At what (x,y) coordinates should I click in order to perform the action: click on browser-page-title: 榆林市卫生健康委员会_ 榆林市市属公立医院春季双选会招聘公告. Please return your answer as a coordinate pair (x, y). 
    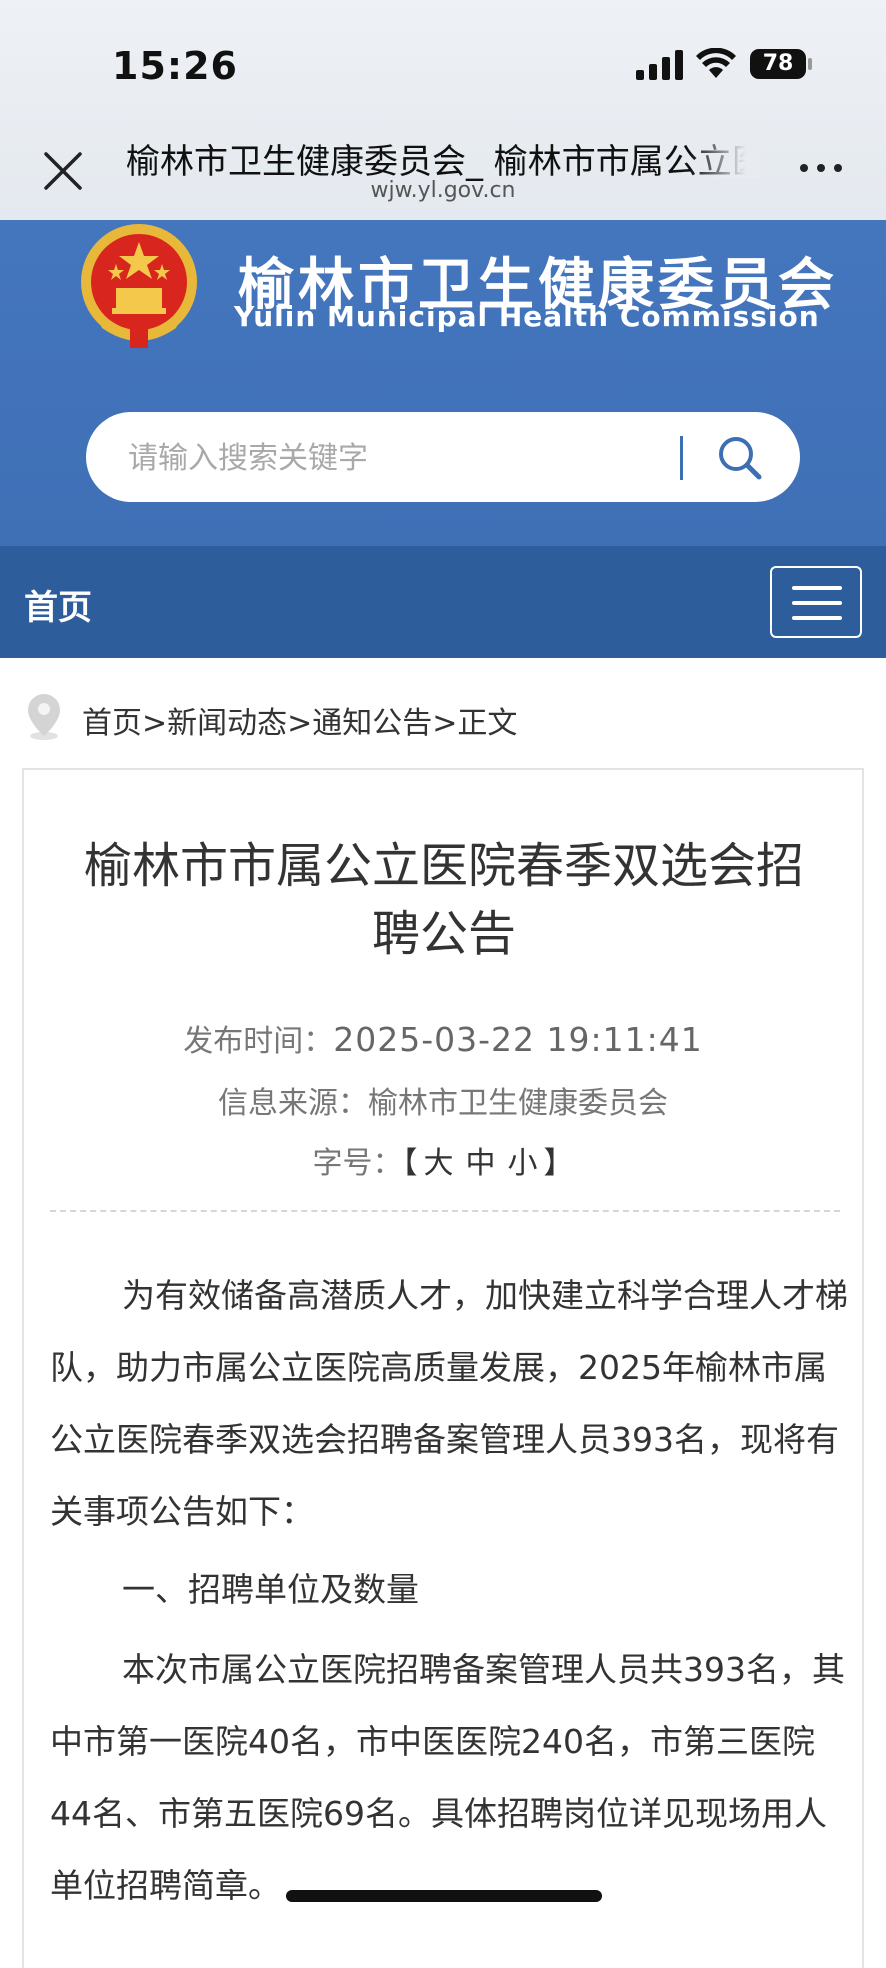
    Looking at the image, I should click on (441, 162).